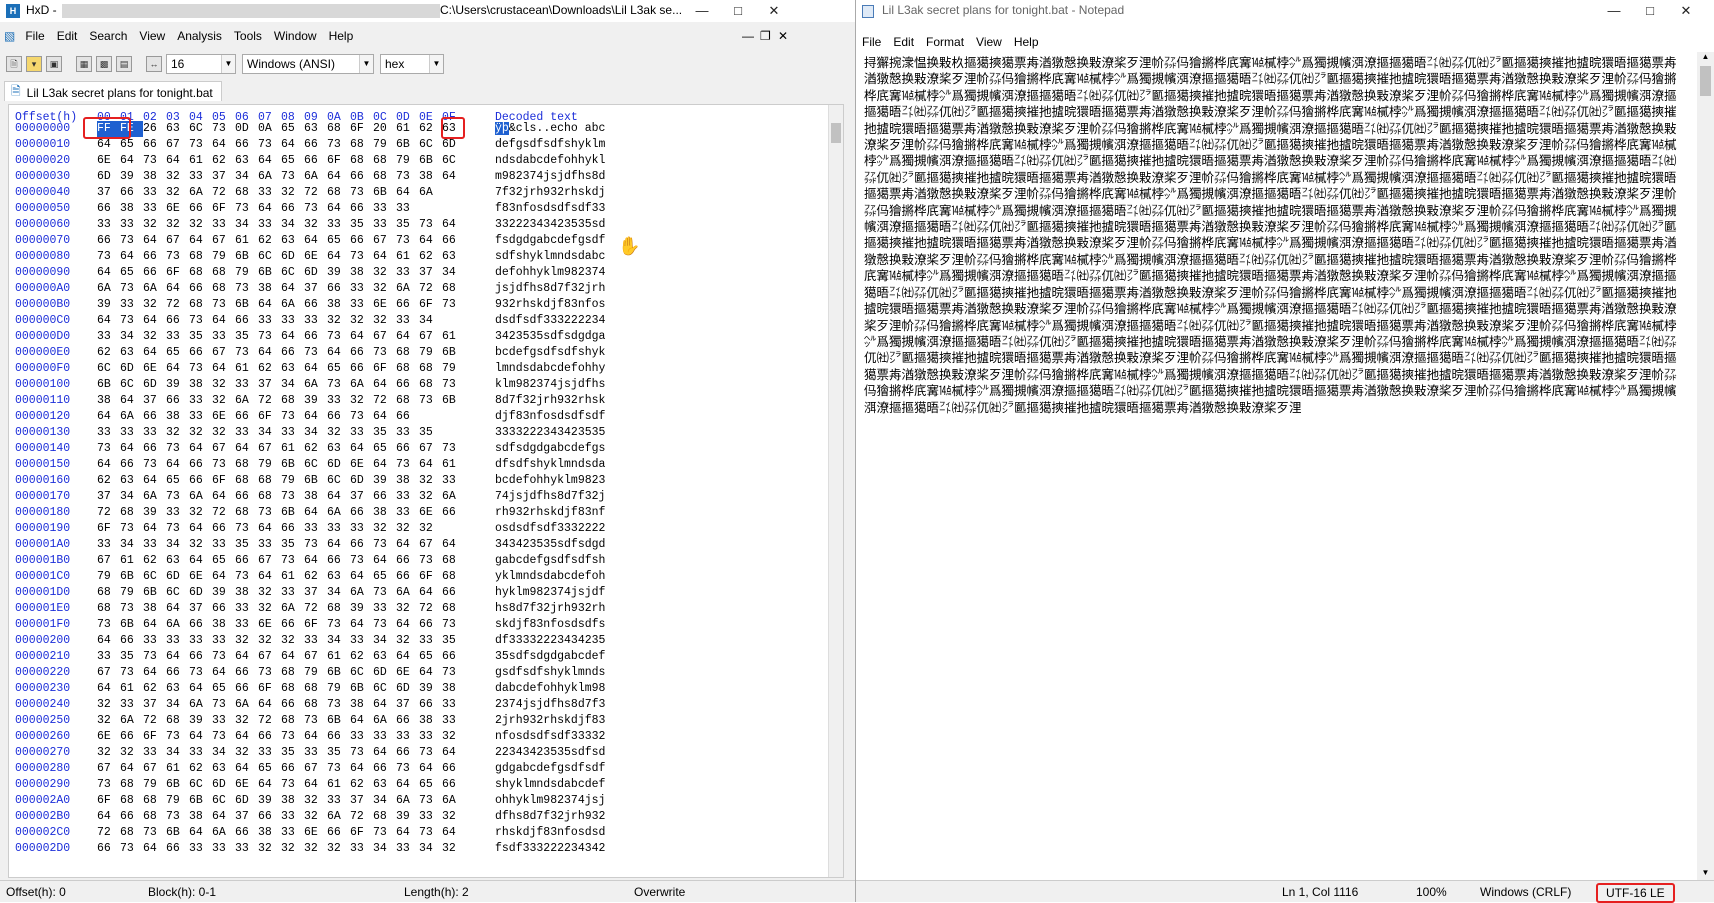 The height and width of the screenshot is (903, 1714). What do you see at coordinates (412, 64) in the screenshot?
I see `view-mode-select: hex ▼` at bounding box center [412, 64].